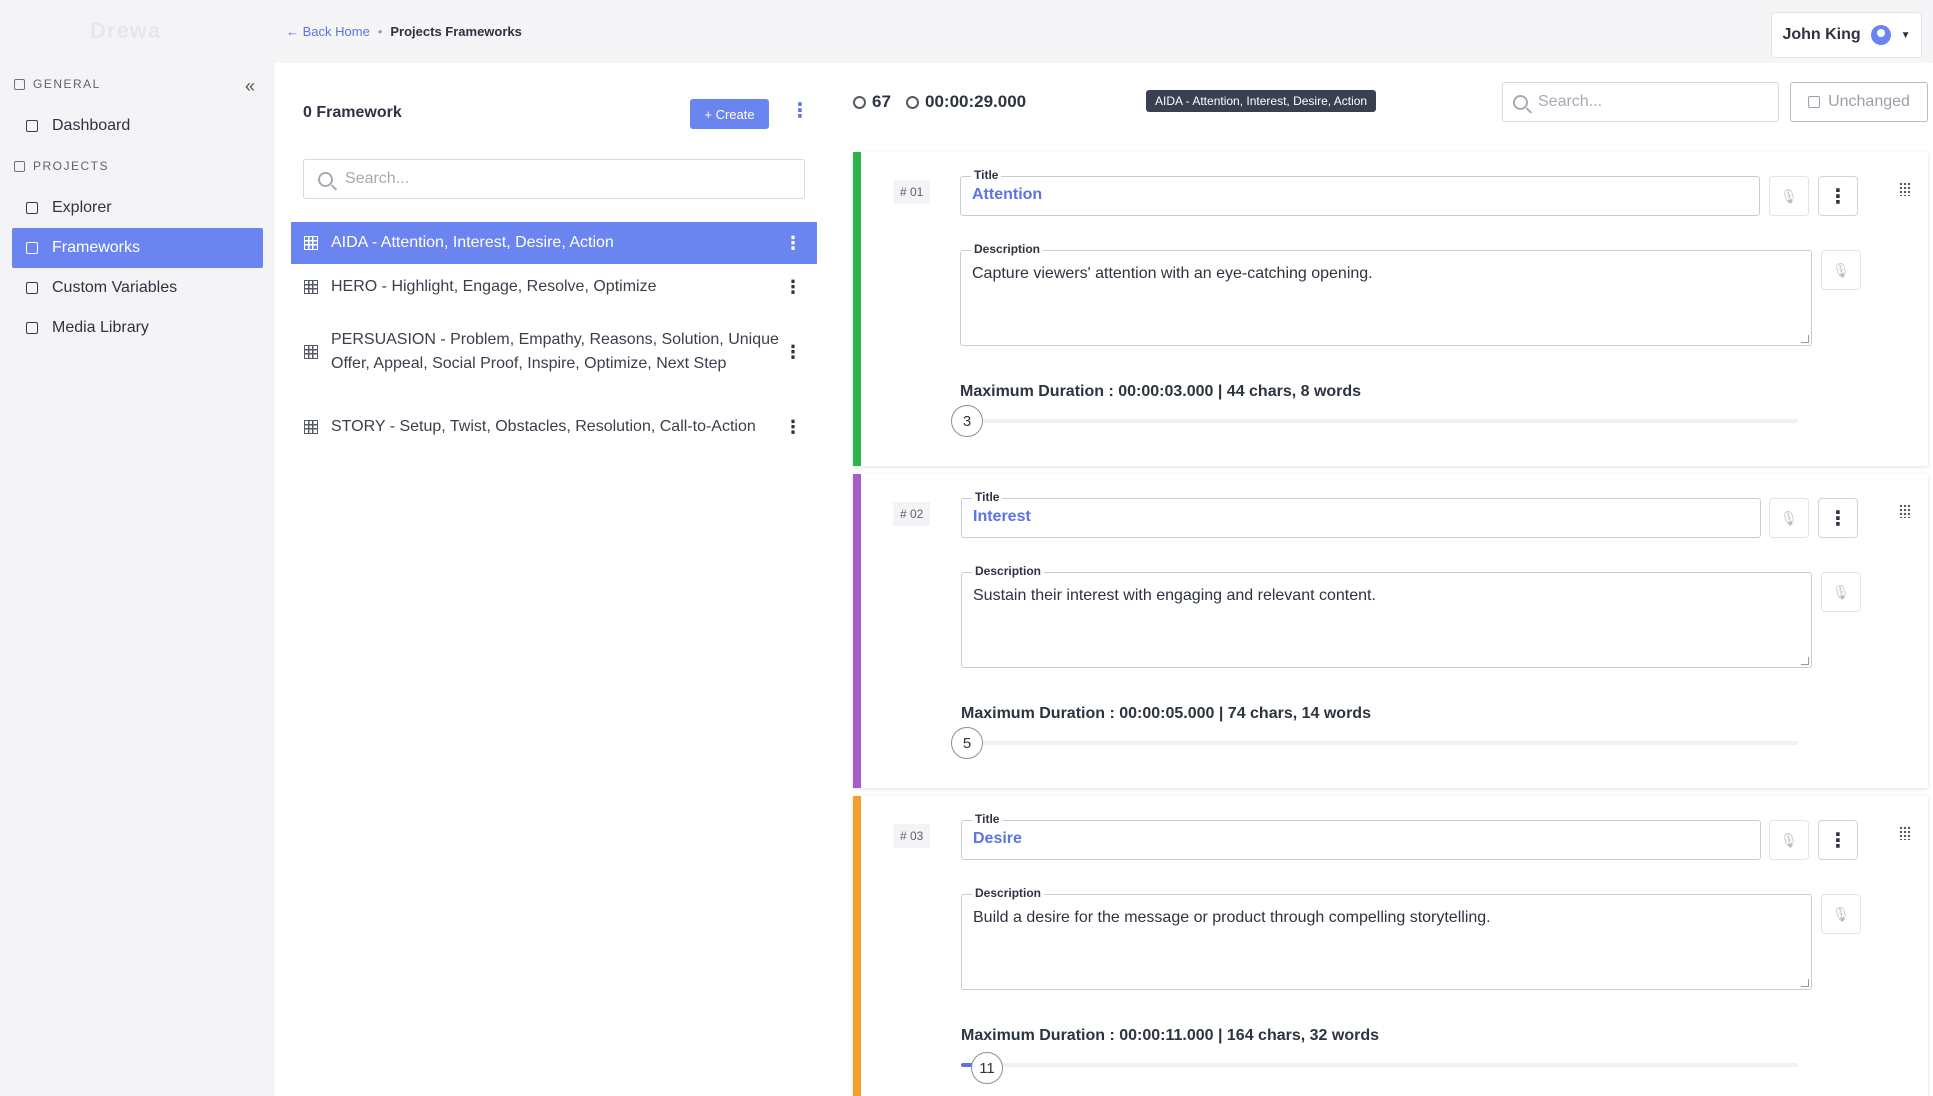 The image size is (1933, 1096). Describe the element at coordinates (96, 247) in the screenshot. I see `sidebar-item-label: Frameworks` at that location.